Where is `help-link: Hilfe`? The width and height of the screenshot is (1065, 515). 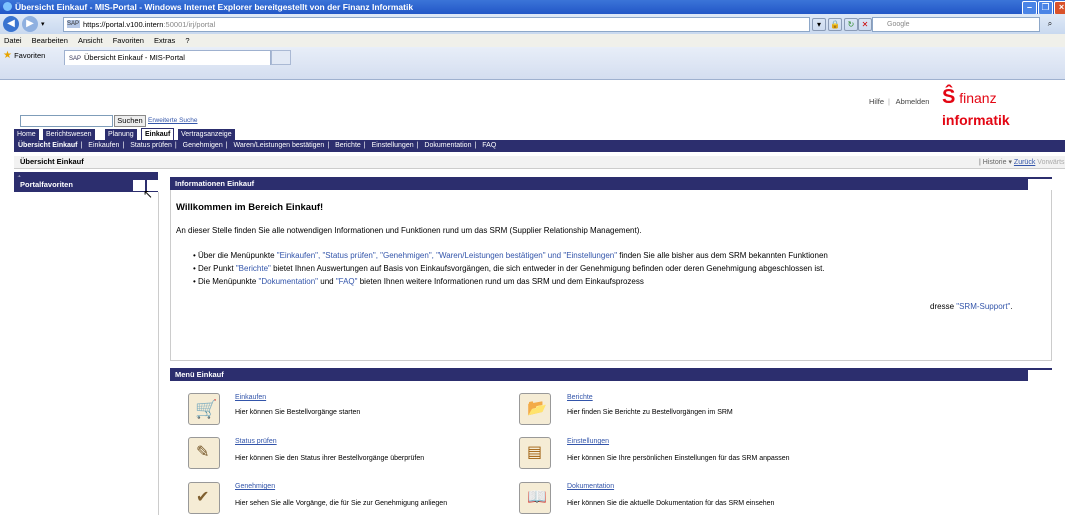 help-link: Hilfe is located at coordinates (876, 101).